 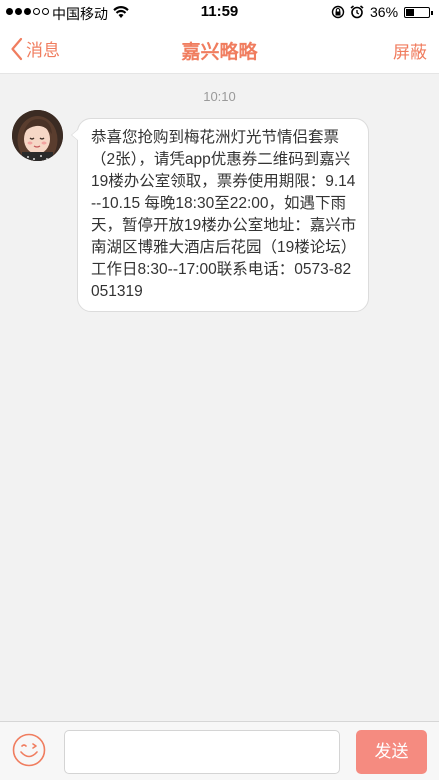 What do you see at coordinates (219, 96) in the screenshot?
I see `message-timestamp: 10:10` at bounding box center [219, 96].